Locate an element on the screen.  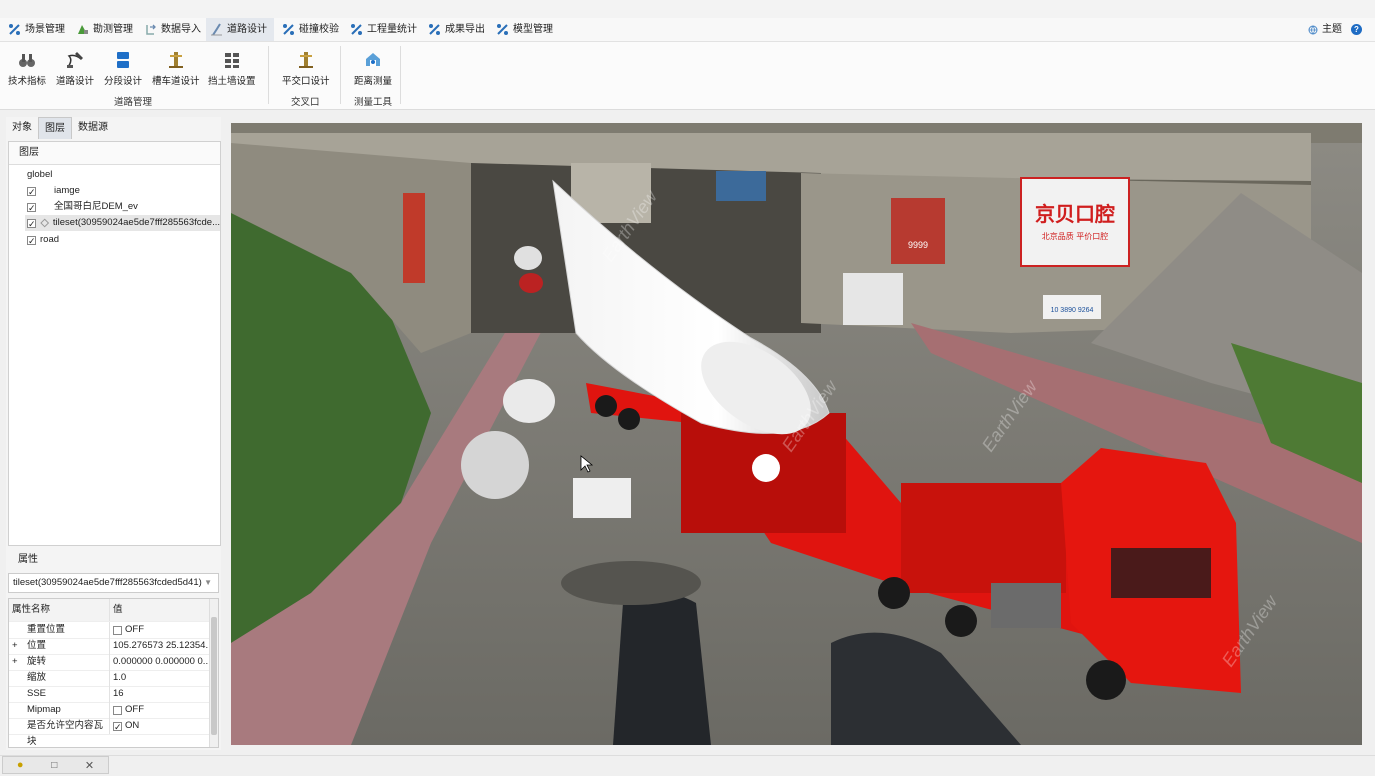
distance-measure-button: 距离测量 is located at coordinates (373, 68).